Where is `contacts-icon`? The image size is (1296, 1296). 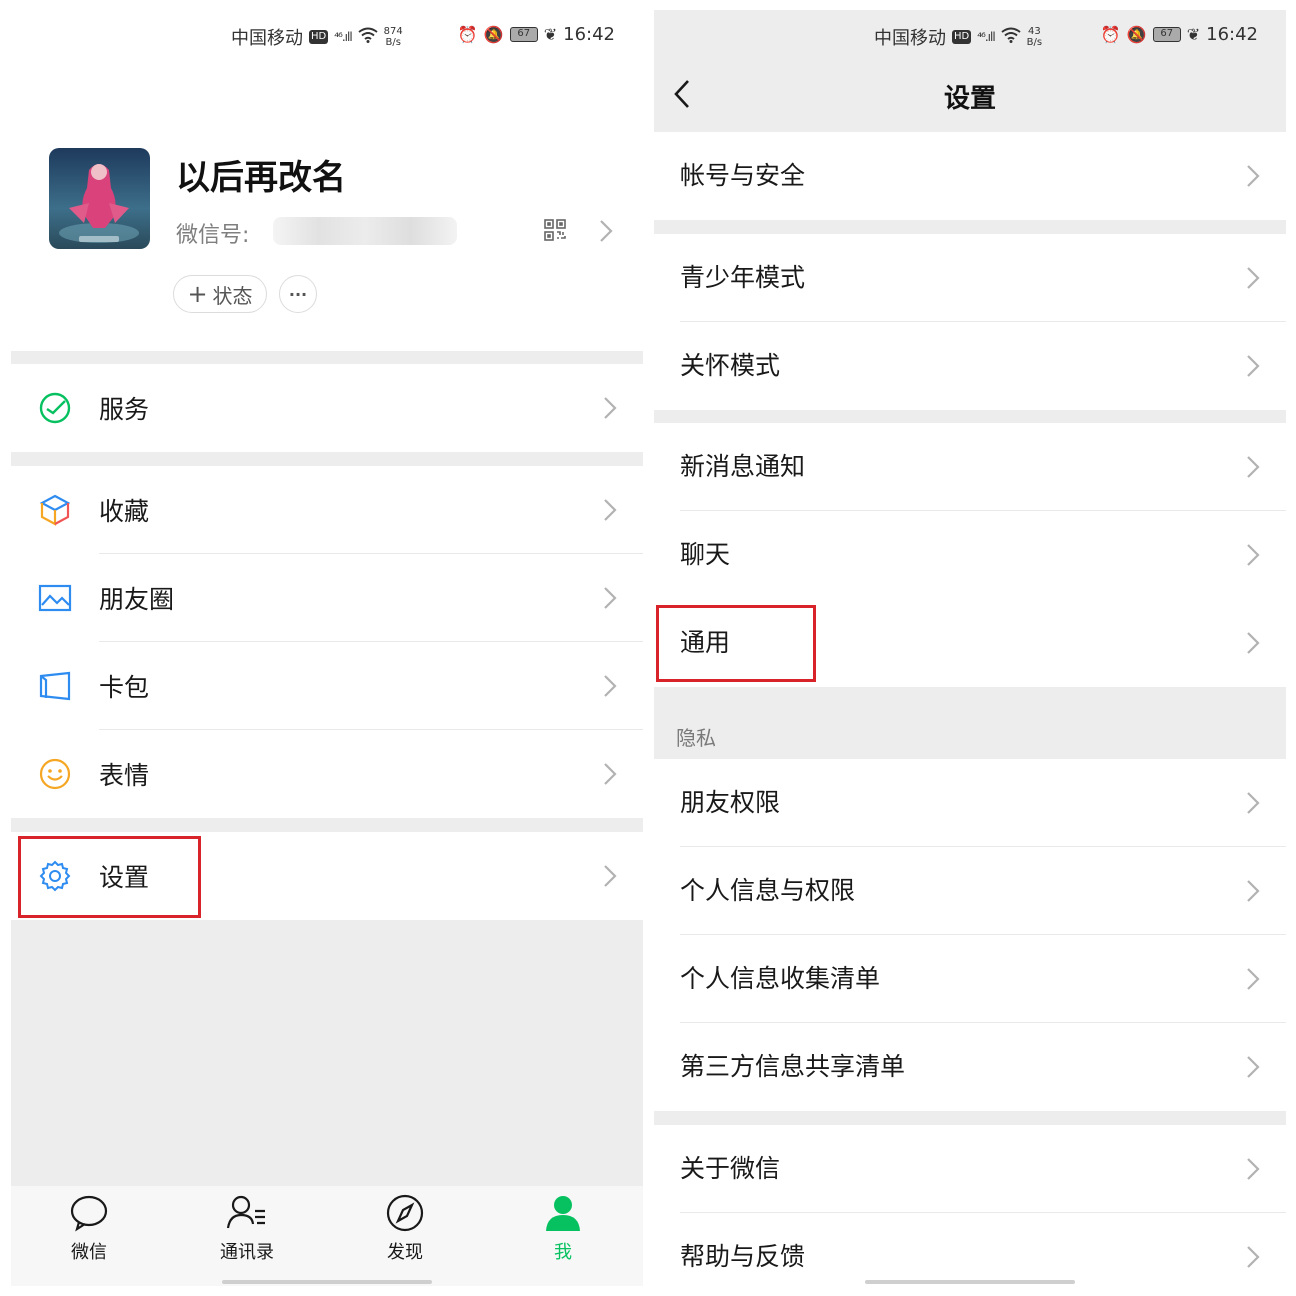
contacts-icon is located at coordinates (245, 1212).